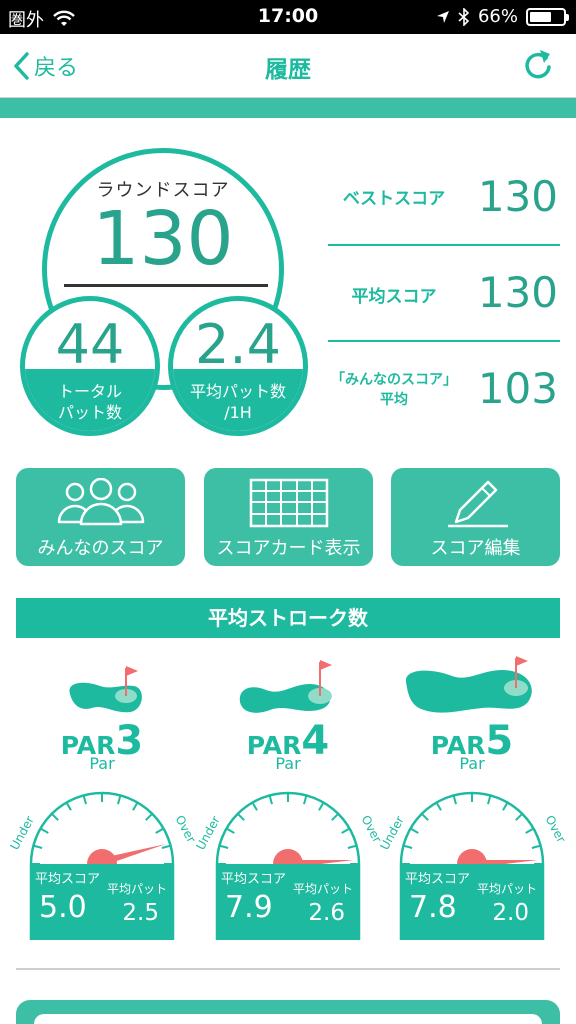 This screenshot has height=1024, width=576. I want to click on scorecard-view-button: スコアカード表示, so click(288, 517).